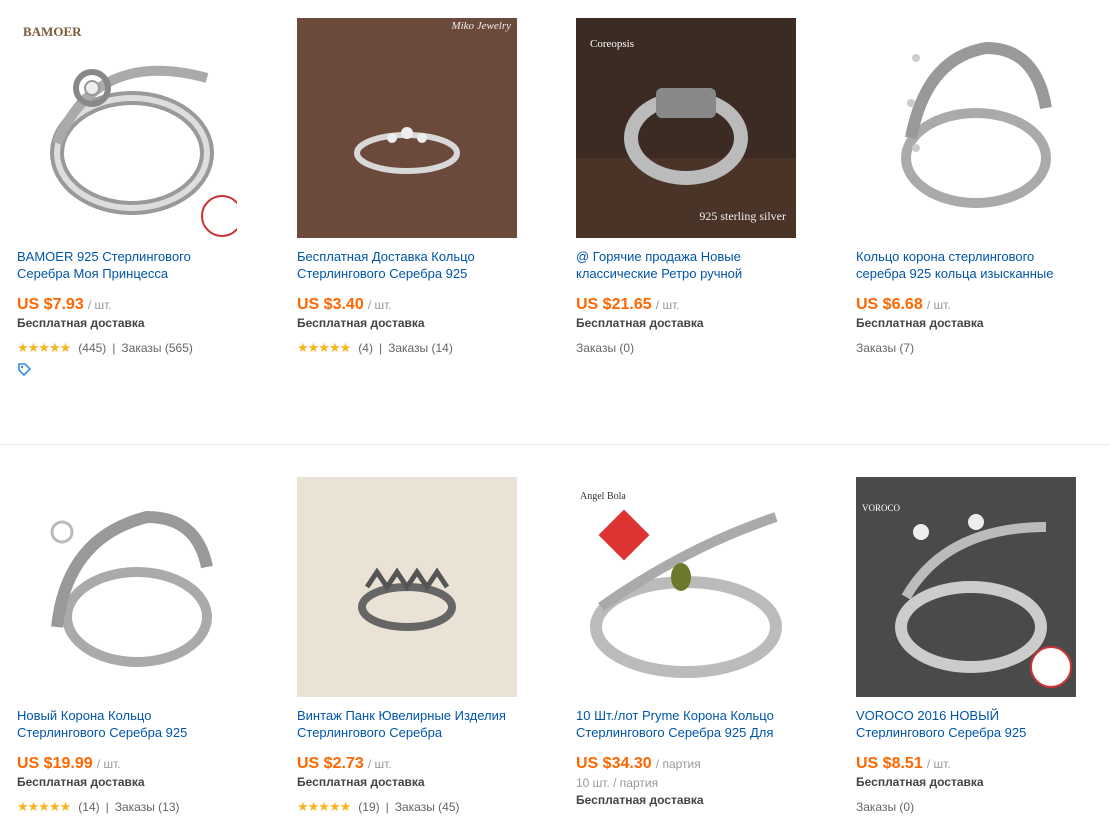  Describe the element at coordinates (330, 304) in the screenshot. I see `price: US $3.40` at that location.